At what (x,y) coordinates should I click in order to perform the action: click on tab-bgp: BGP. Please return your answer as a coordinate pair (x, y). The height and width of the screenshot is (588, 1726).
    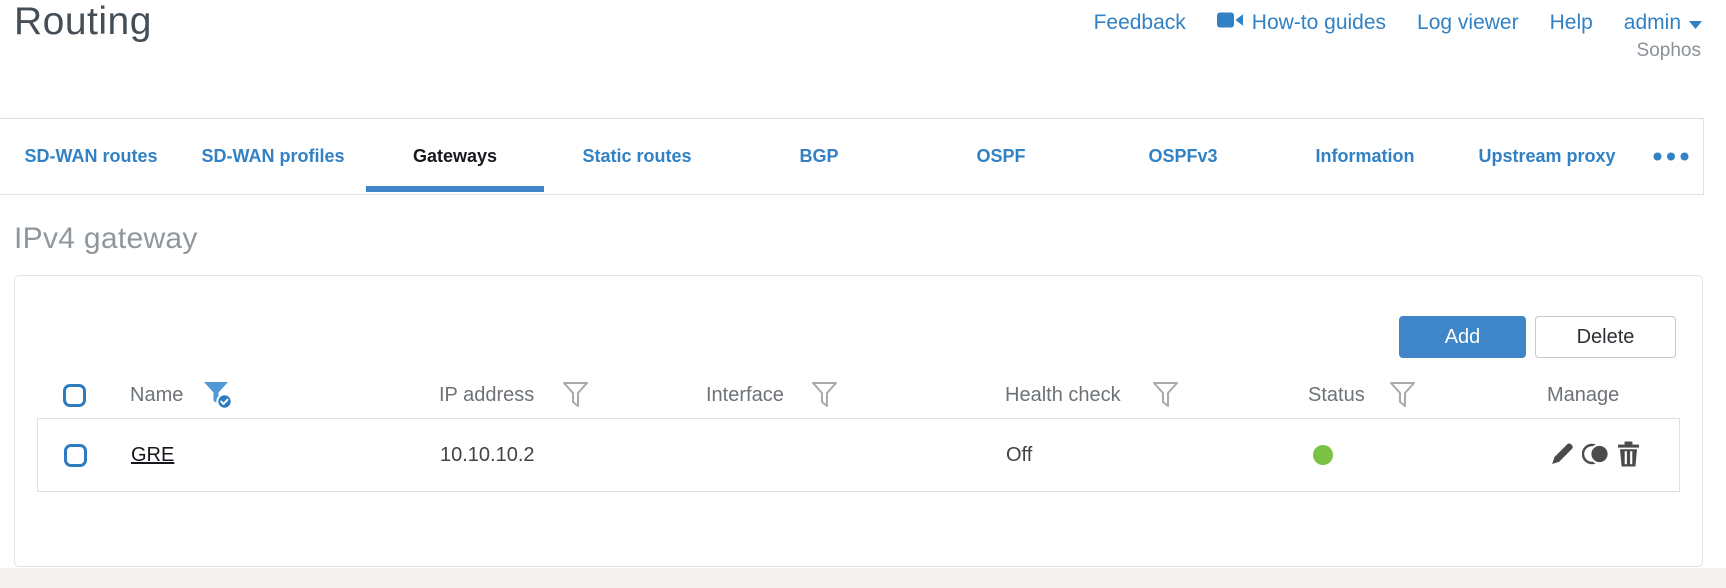
    Looking at the image, I should click on (819, 156).